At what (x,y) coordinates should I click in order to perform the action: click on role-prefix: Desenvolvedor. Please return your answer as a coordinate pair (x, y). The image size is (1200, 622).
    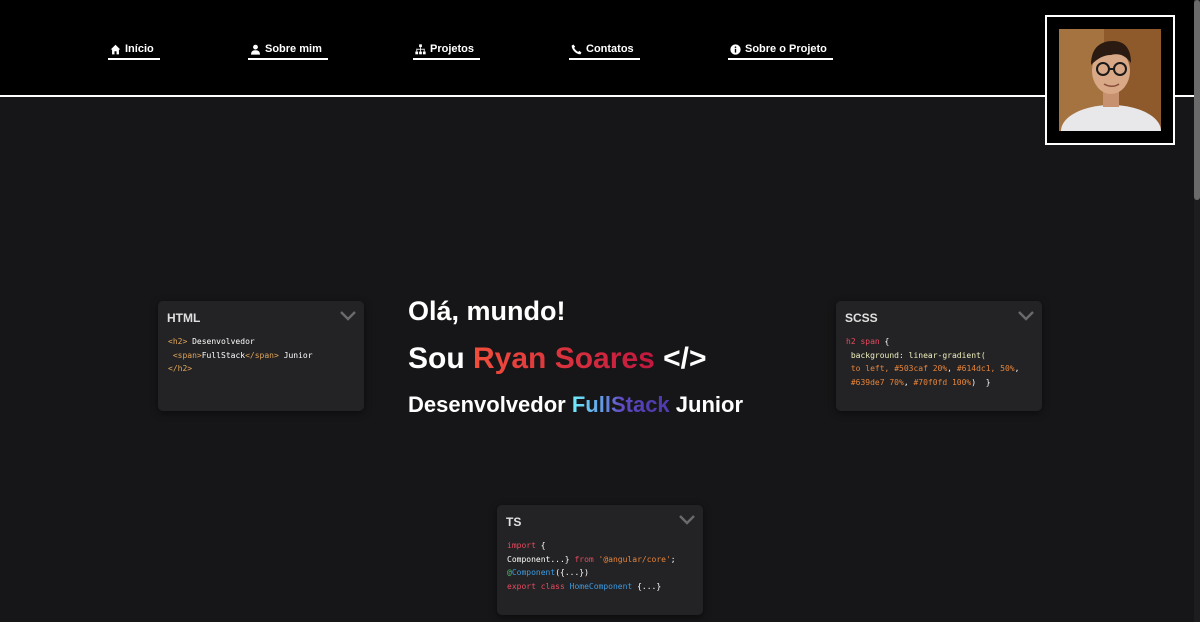
    Looking at the image, I should click on (487, 404).